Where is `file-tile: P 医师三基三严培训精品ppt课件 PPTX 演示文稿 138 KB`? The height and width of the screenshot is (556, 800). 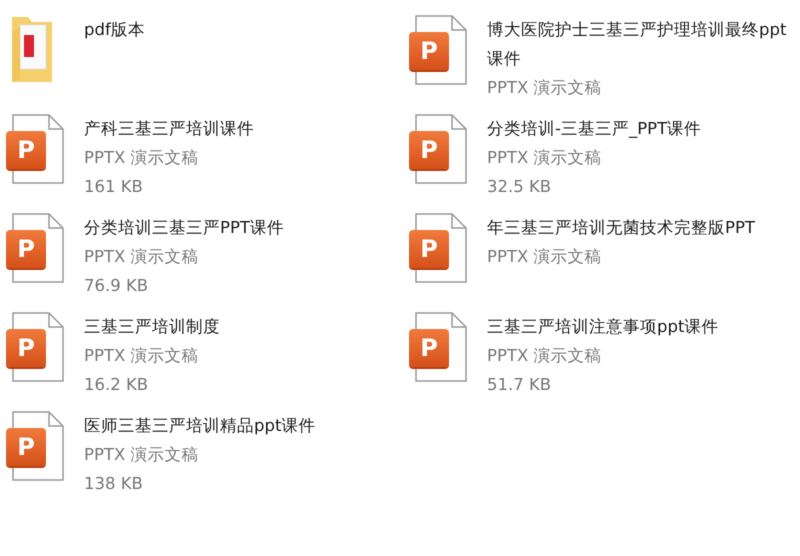
file-tile: P 医师三基三严培训精品ppt课件 PPTX 演示文稿 138 KB is located at coordinates (201, 458).